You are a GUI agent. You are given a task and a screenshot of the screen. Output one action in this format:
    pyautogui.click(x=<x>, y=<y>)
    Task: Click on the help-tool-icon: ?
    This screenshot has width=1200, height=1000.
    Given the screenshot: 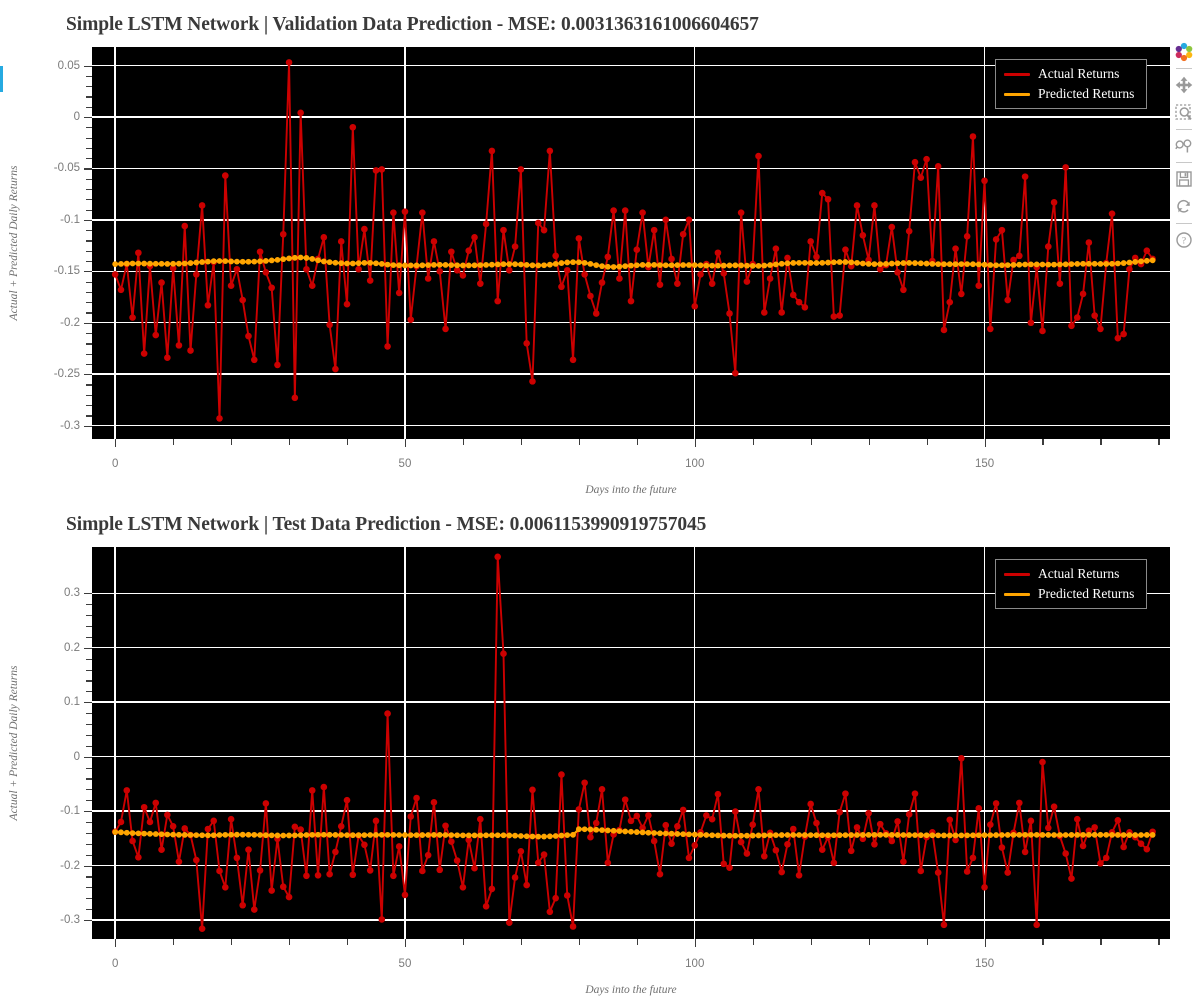 What is the action you would take?
    pyautogui.click(x=1184, y=240)
    